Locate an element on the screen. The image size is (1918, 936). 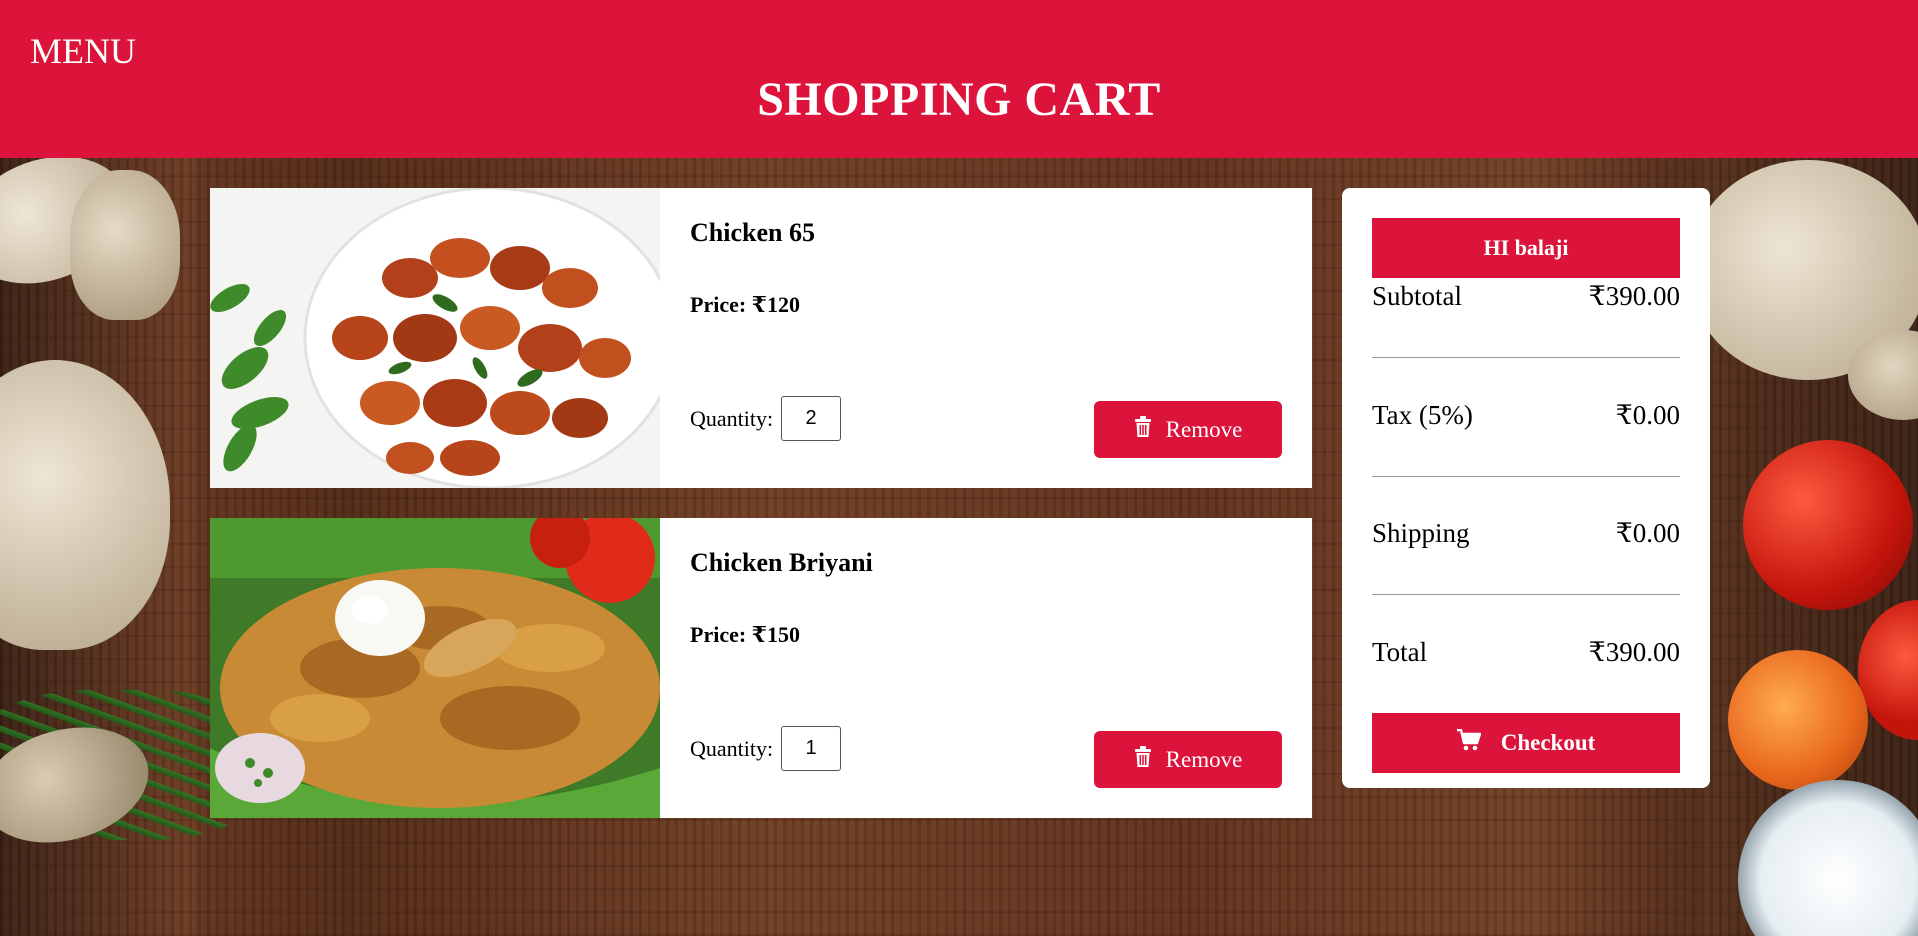
total-value: ₹390.00 is located at coordinates (1634, 652).